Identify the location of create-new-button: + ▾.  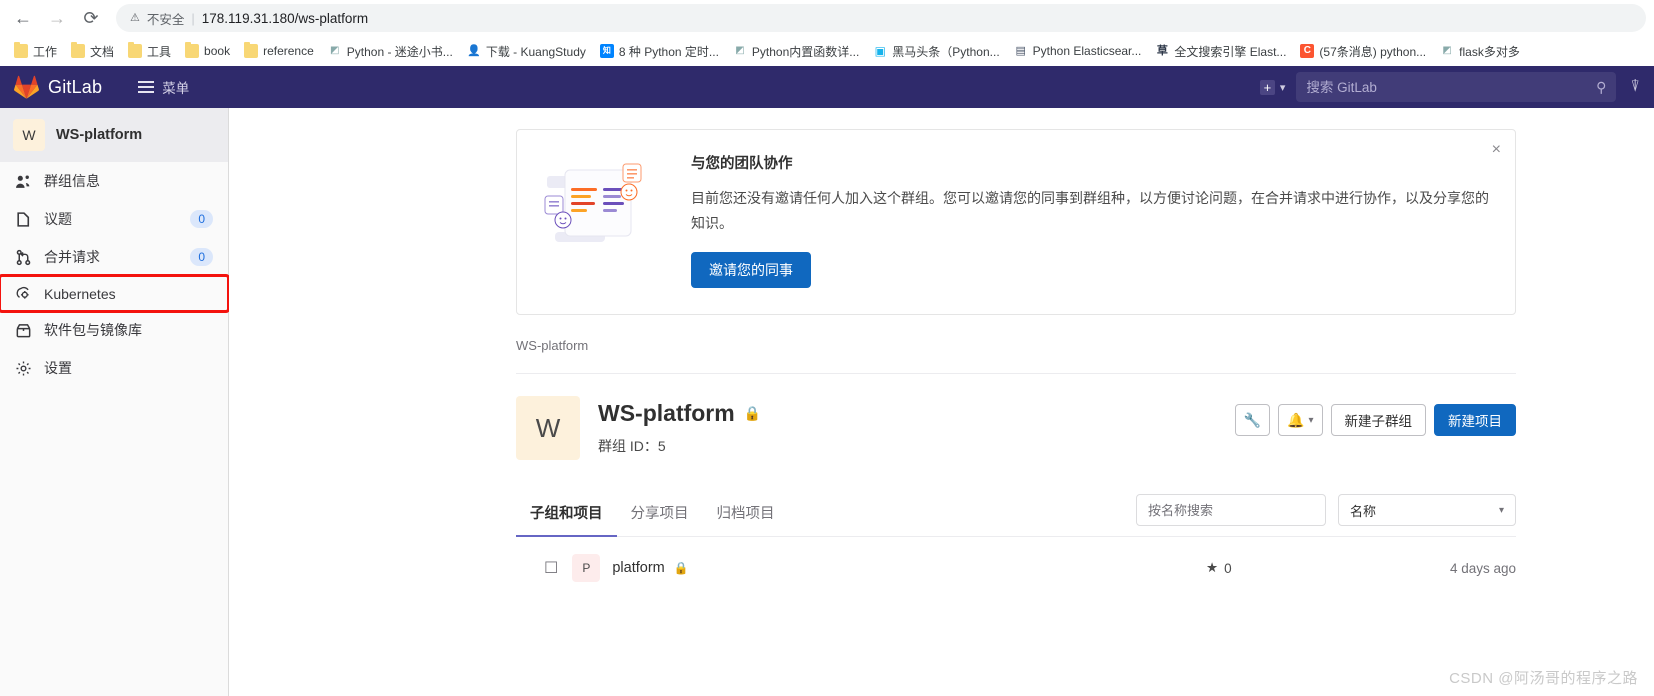
(1273, 87).